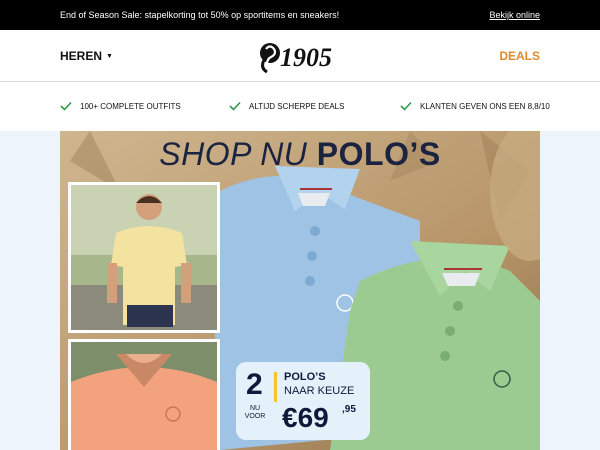  Describe the element at coordinates (297, 106) in the screenshot. I see `usp-label: ALTIJD SCHERPE DEALS` at that location.